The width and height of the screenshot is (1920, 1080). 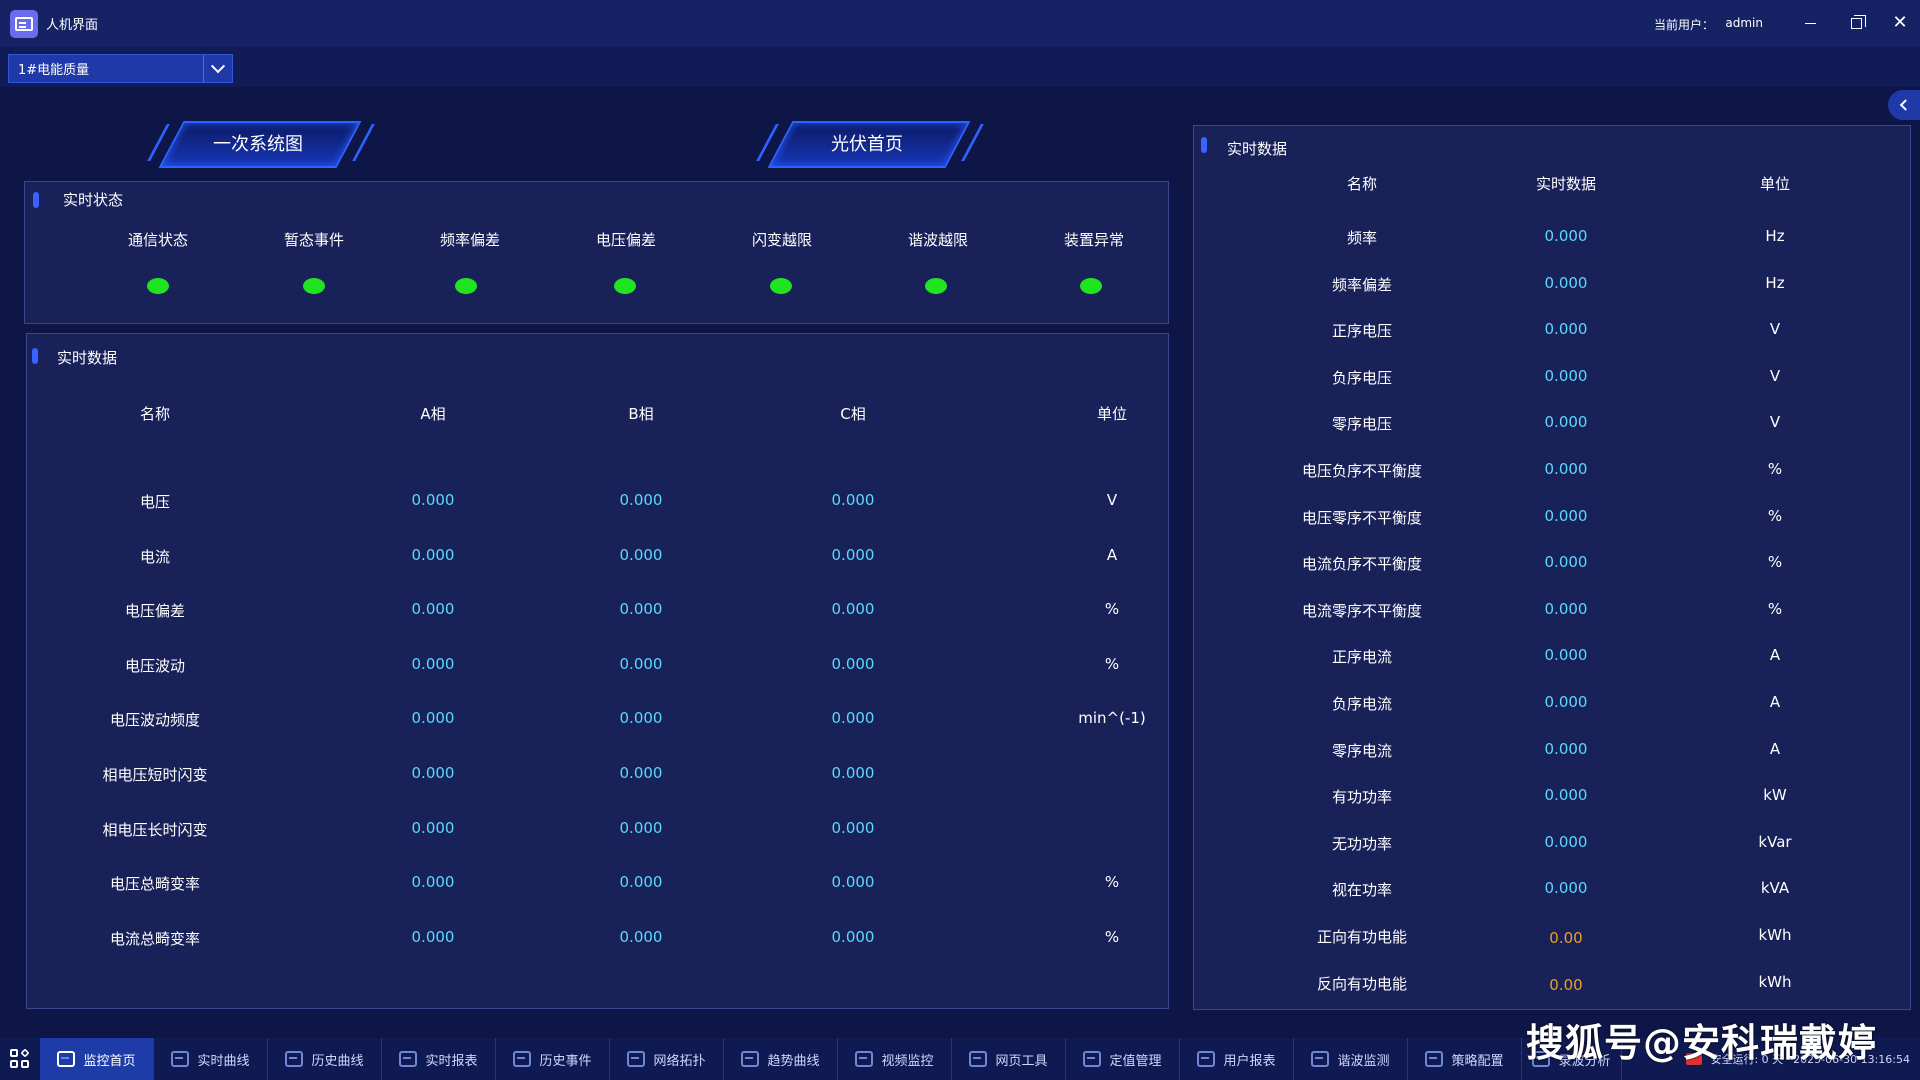 What do you see at coordinates (154, 884) in the screenshot?
I see `row-name: 电压总畸变率` at bounding box center [154, 884].